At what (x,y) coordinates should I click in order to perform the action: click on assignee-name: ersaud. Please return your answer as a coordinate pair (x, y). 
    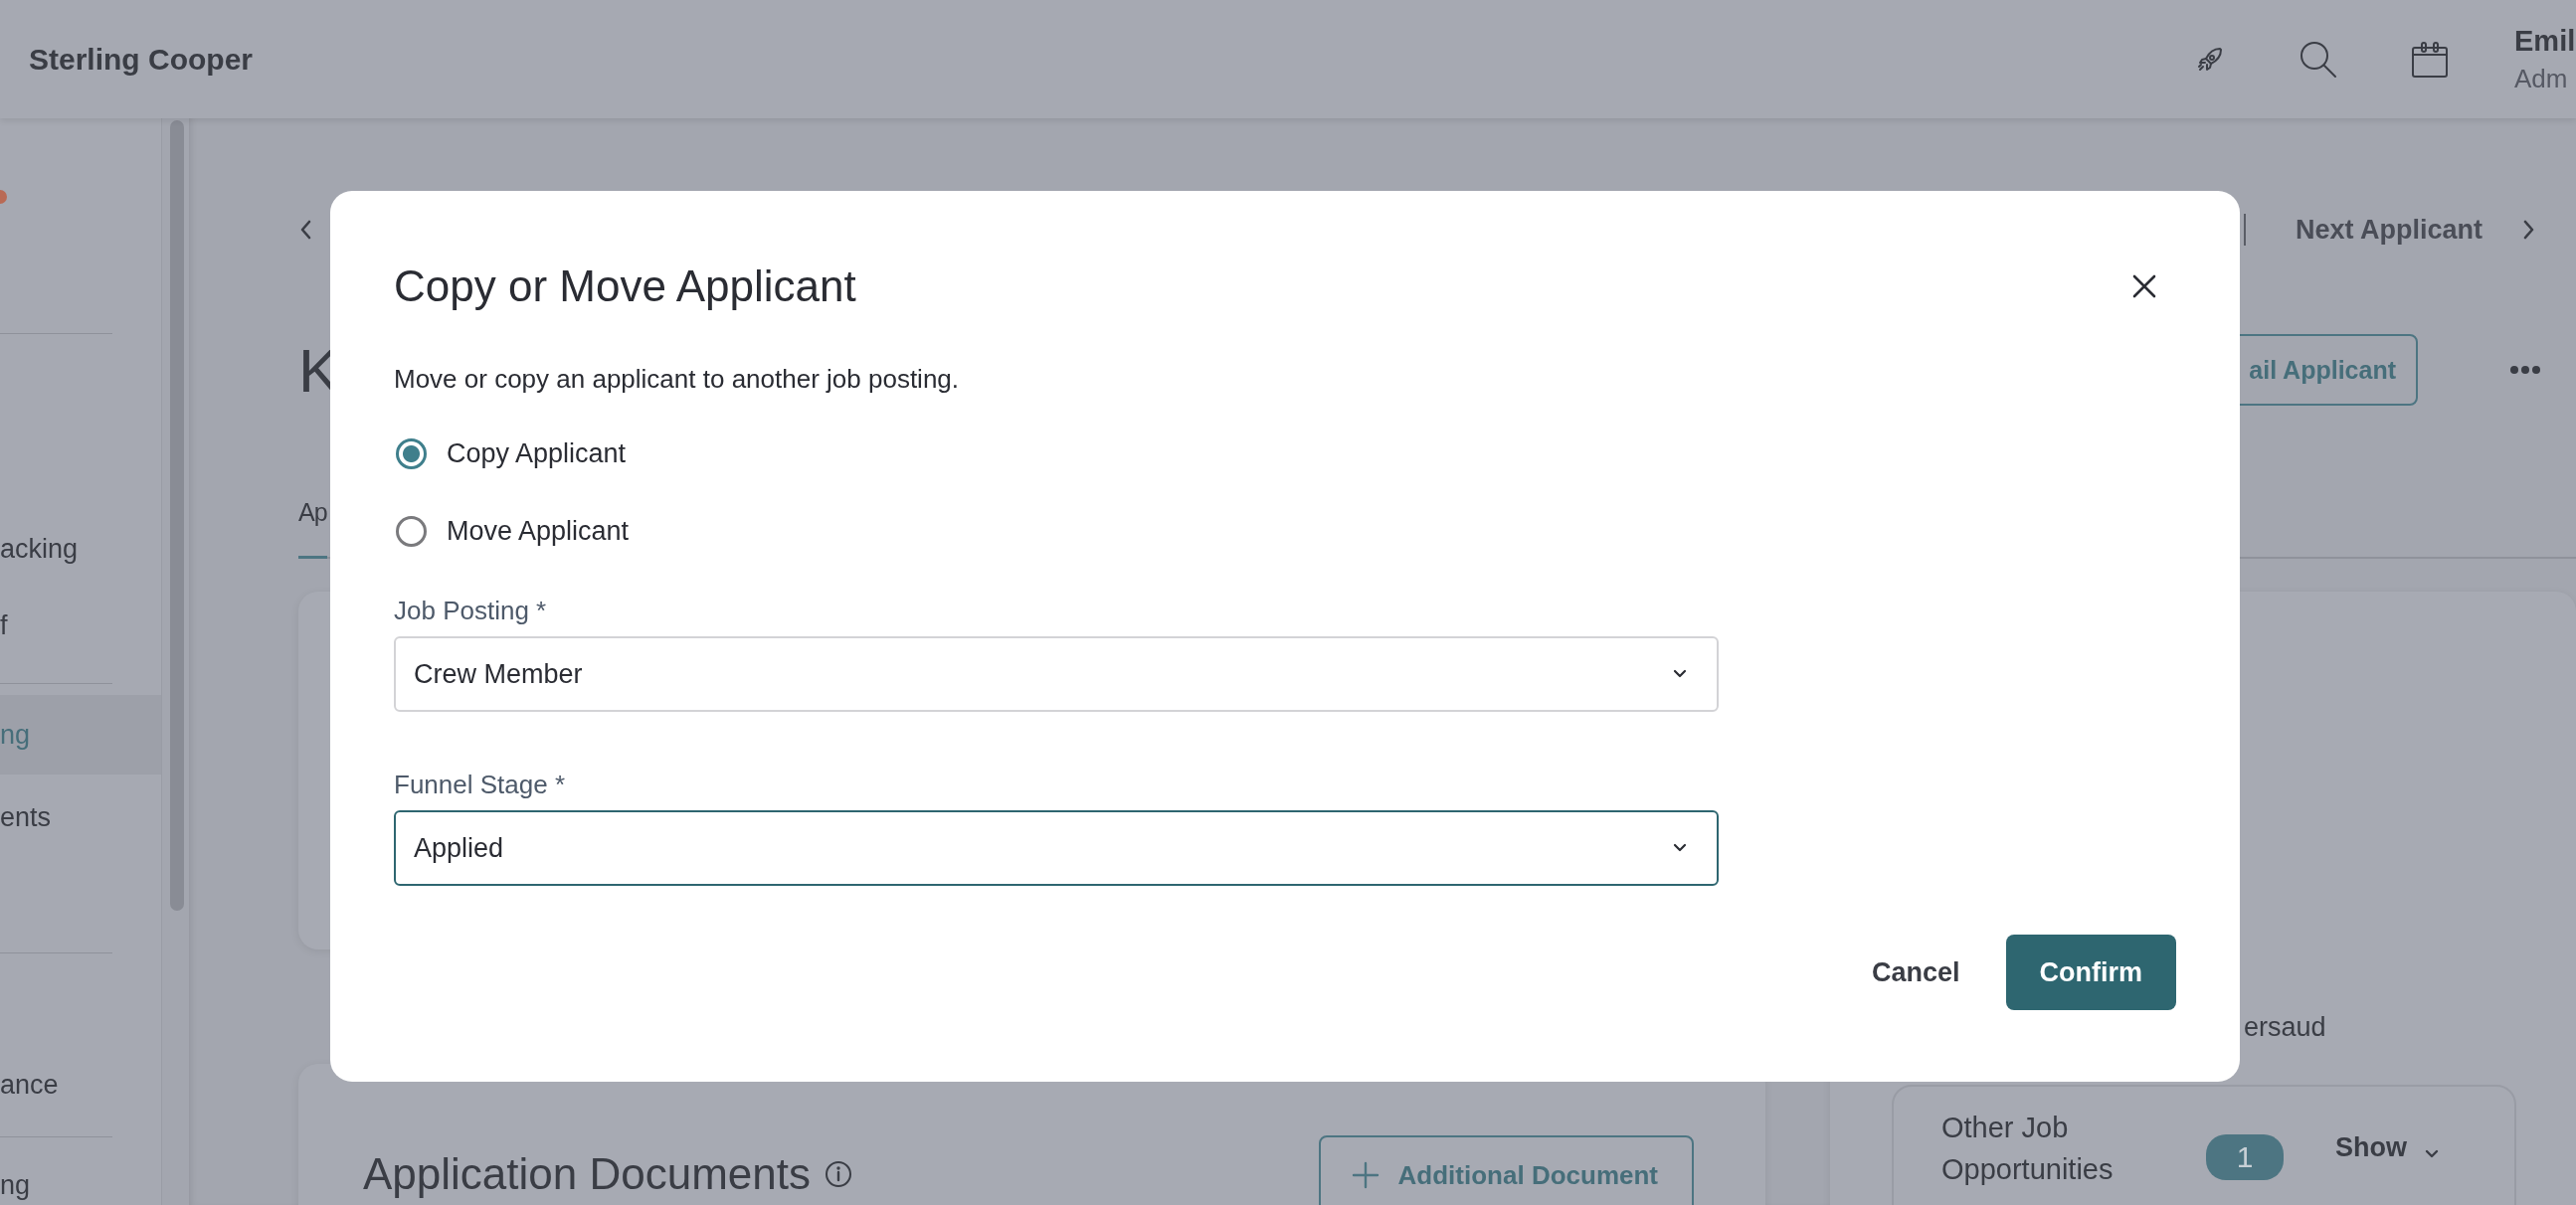
    Looking at the image, I should click on (2285, 1027).